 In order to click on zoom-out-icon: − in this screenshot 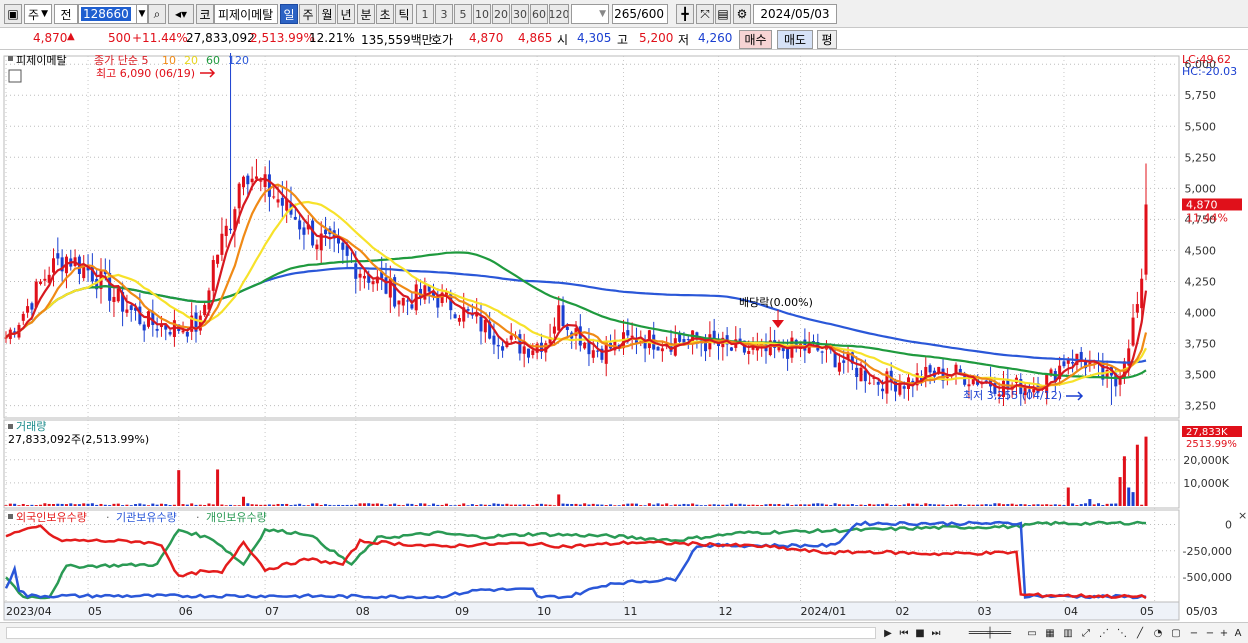, I will do `click(1194, 633)`.